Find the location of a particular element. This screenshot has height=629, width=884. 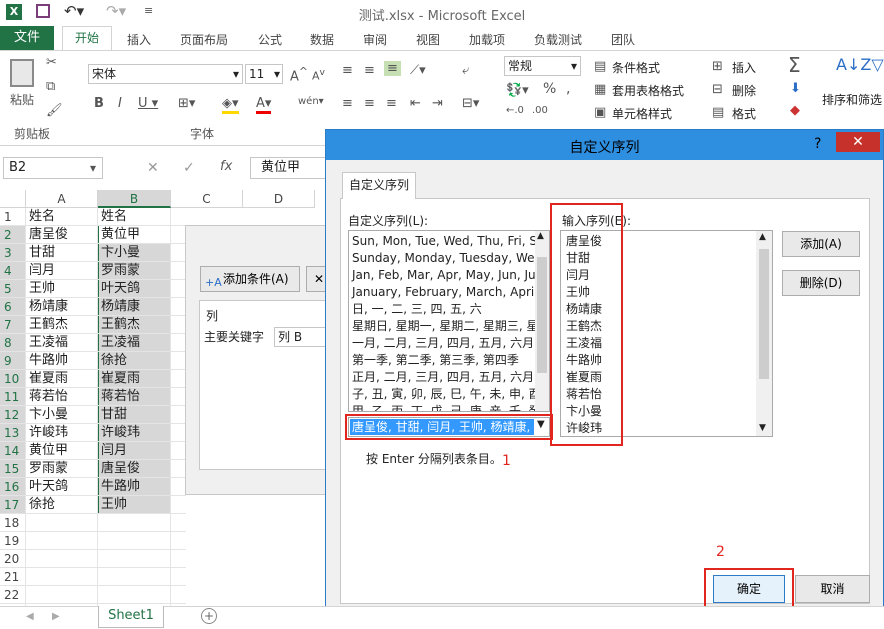

row-header: 5 is located at coordinates (13, 289).